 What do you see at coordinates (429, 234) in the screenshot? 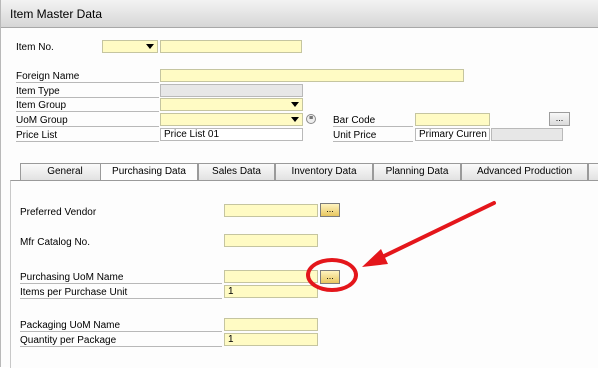
I see `annotation-arrow-icon` at bounding box center [429, 234].